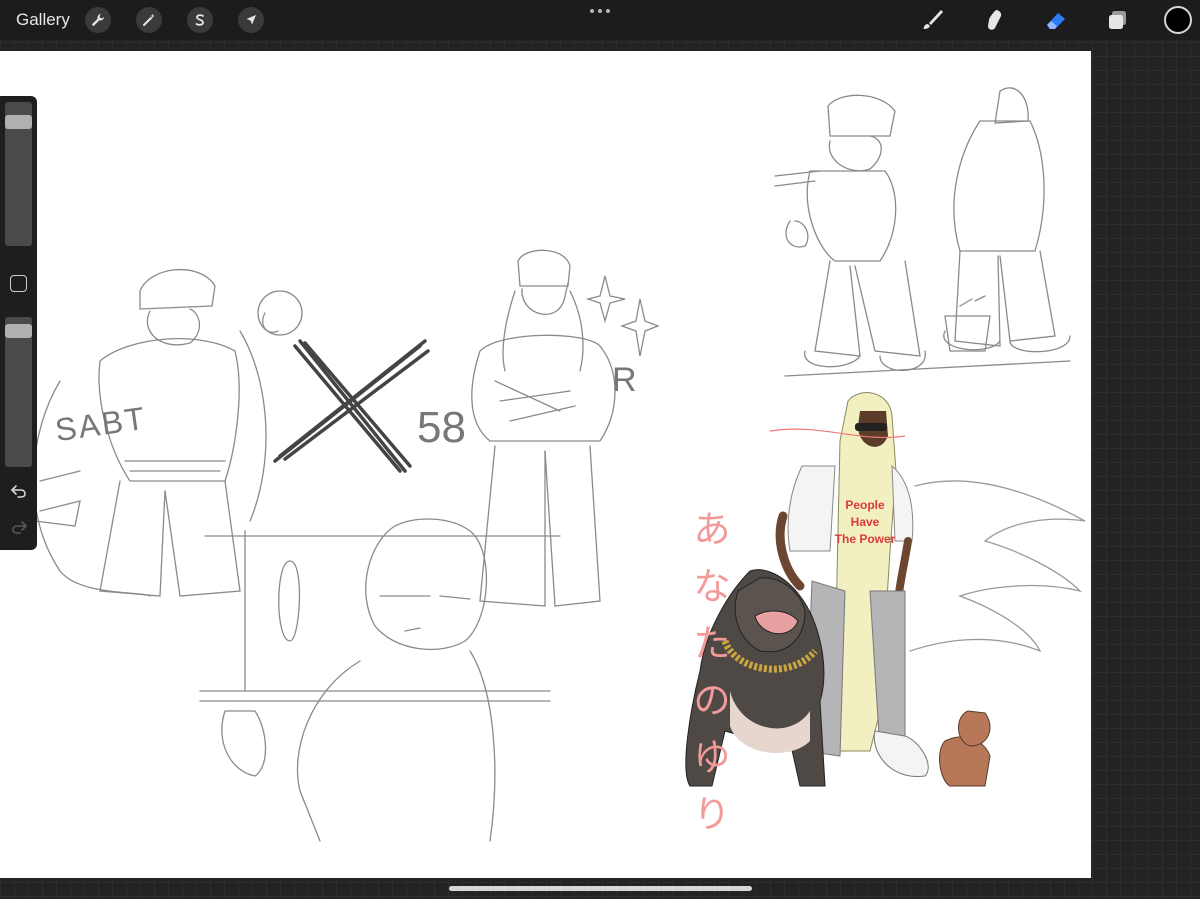 Image resolution: width=1200 pixels, height=899 pixels. I want to click on shirt-print: People Have The Power, so click(865, 522).